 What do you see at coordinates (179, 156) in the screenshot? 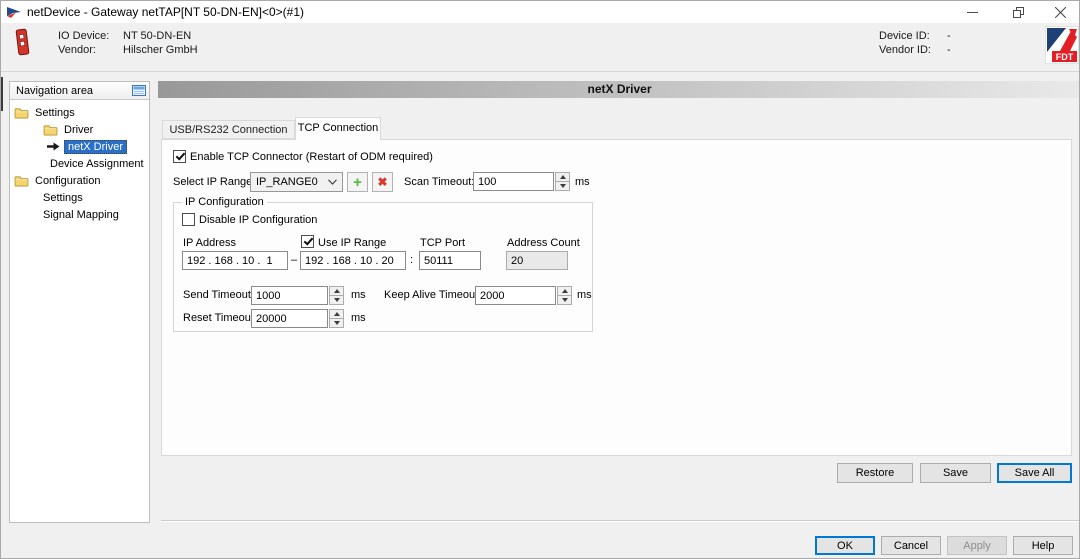
I see `enable-tcp-connector-checkbox` at bounding box center [179, 156].